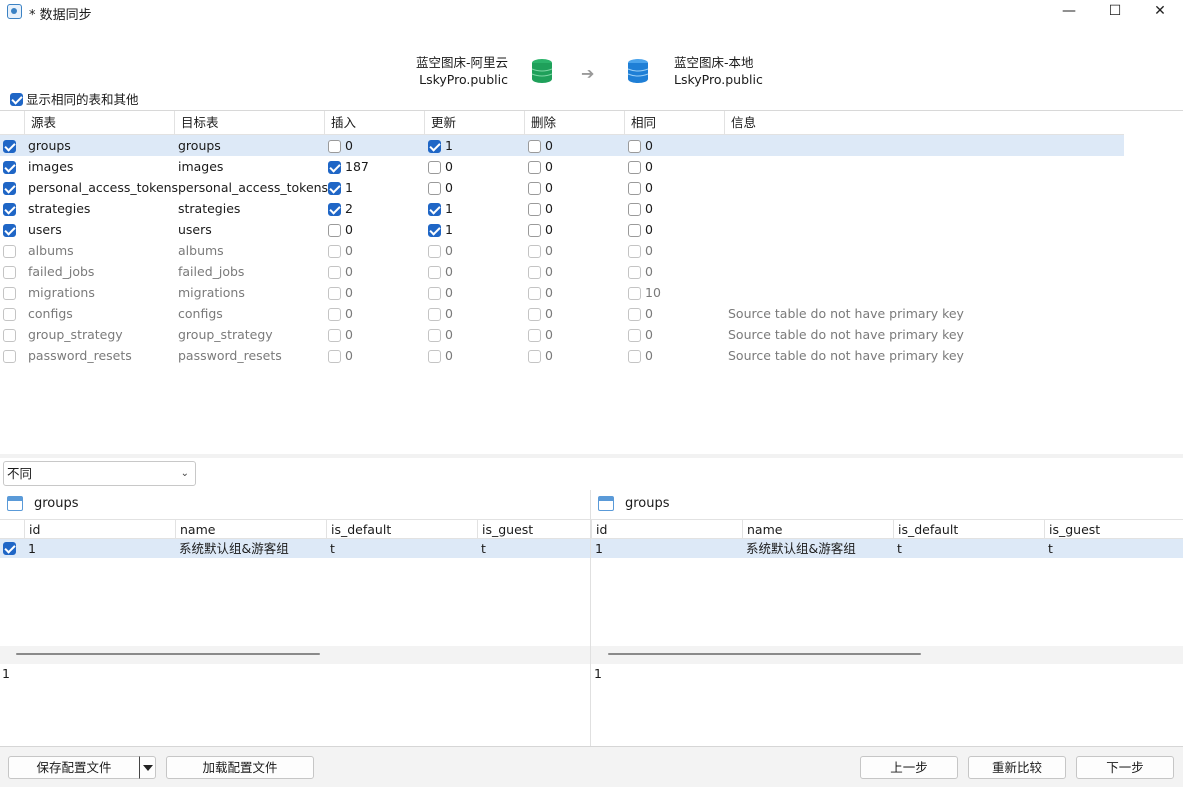 This screenshot has width=1183, height=787. Describe the element at coordinates (887, 548) in the screenshot. I see `target-record-row: 1 系统默认组&游客组 t t` at that location.